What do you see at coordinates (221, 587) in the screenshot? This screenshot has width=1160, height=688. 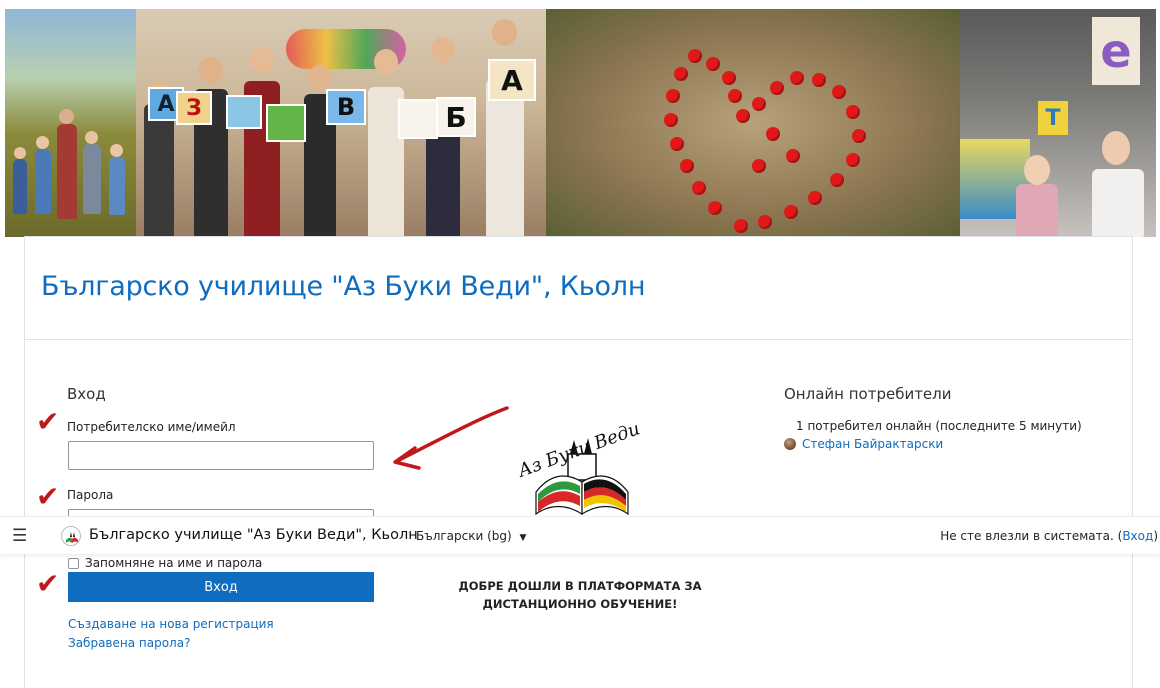 I see `login-button: Вход` at bounding box center [221, 587].